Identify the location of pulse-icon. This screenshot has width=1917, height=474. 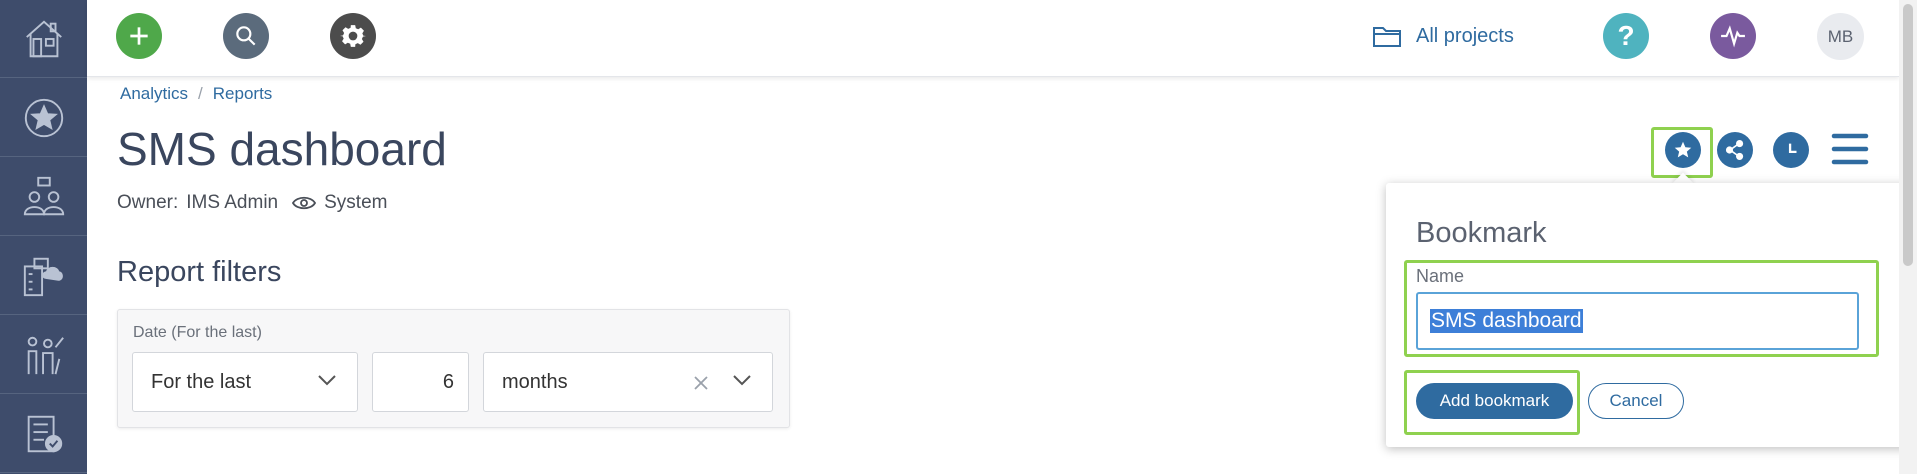
(1733, 36).